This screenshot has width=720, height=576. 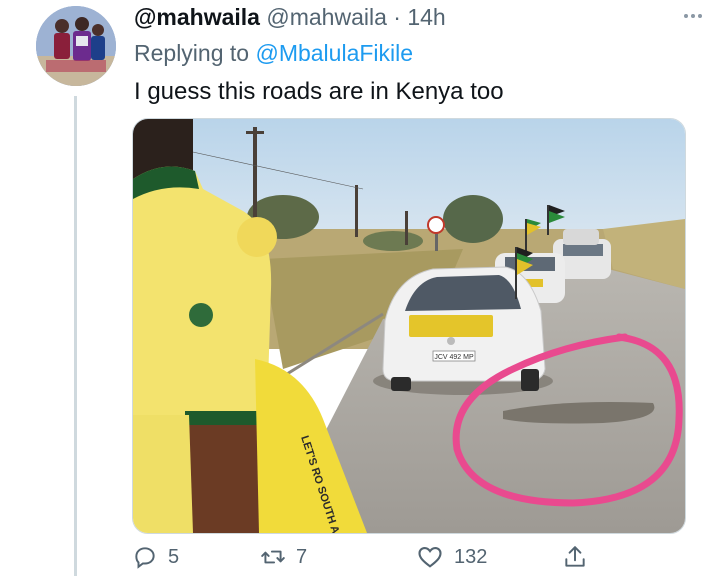 I want to click on tweet-header: @mahwaila @mahwaila · 14h, so click(x=290, y=17).